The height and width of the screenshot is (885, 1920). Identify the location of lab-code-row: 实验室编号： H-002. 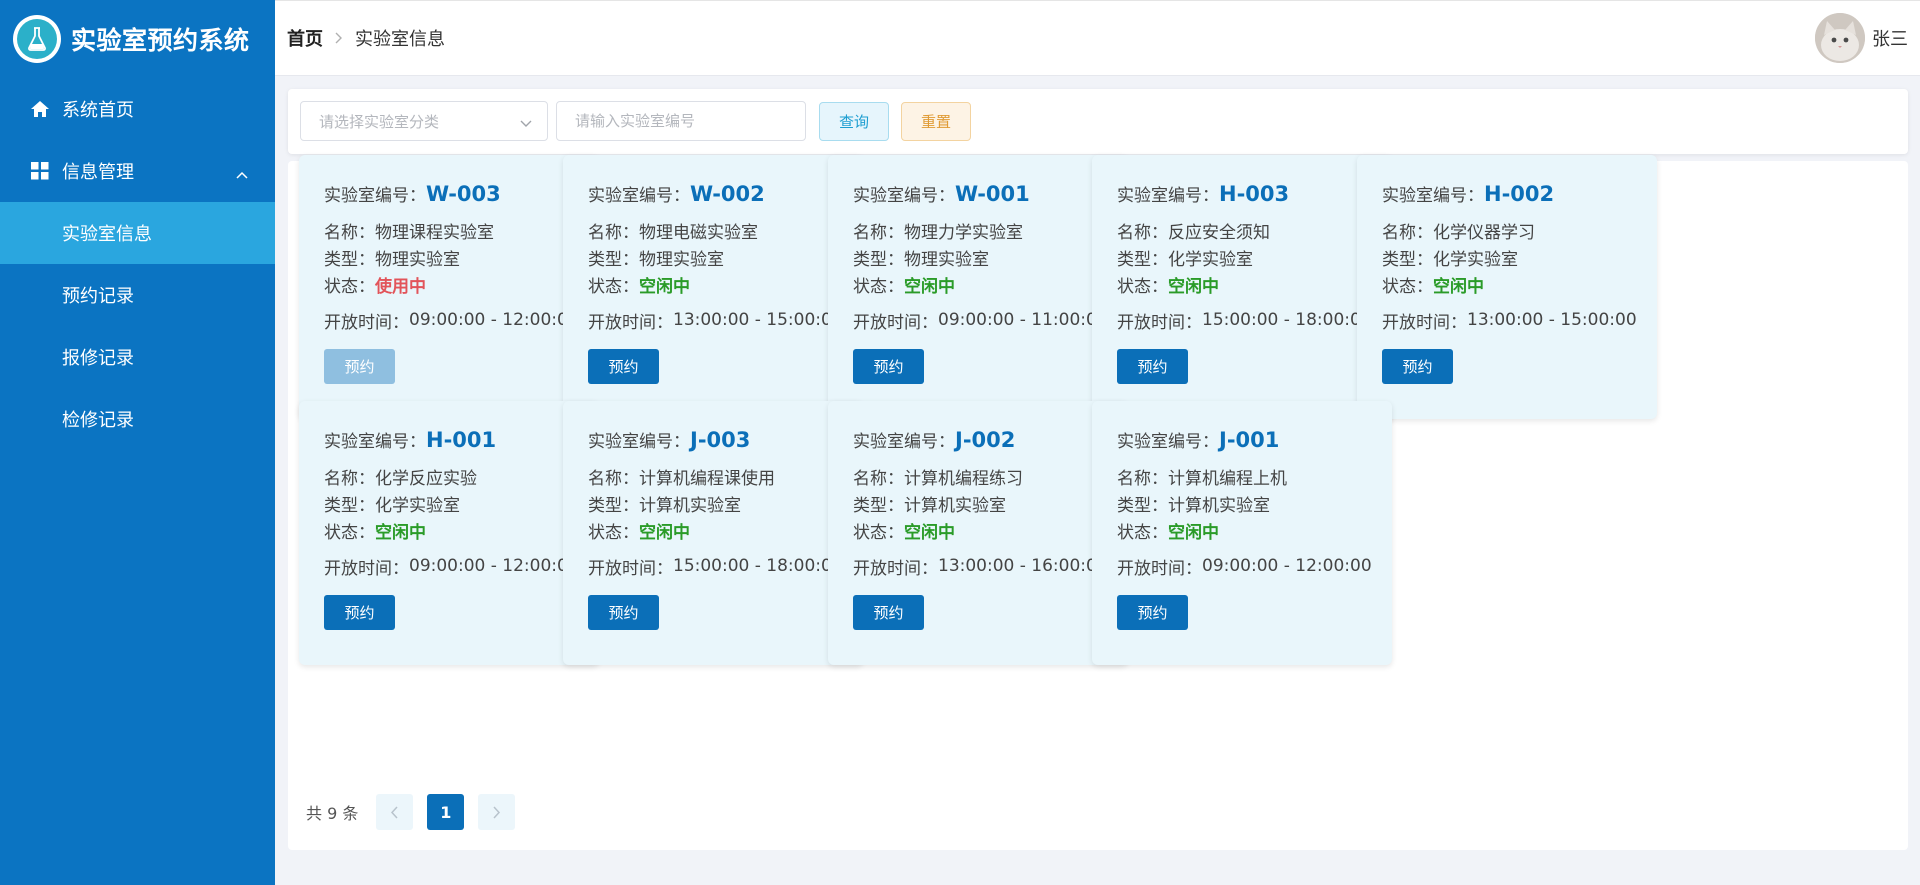
(1519, 195).